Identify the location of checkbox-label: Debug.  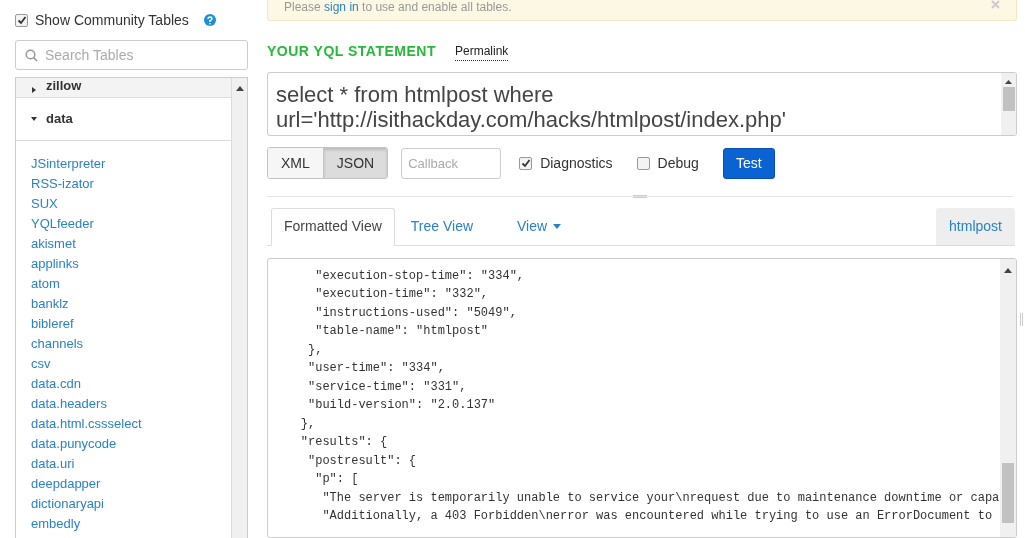
(678, 163).